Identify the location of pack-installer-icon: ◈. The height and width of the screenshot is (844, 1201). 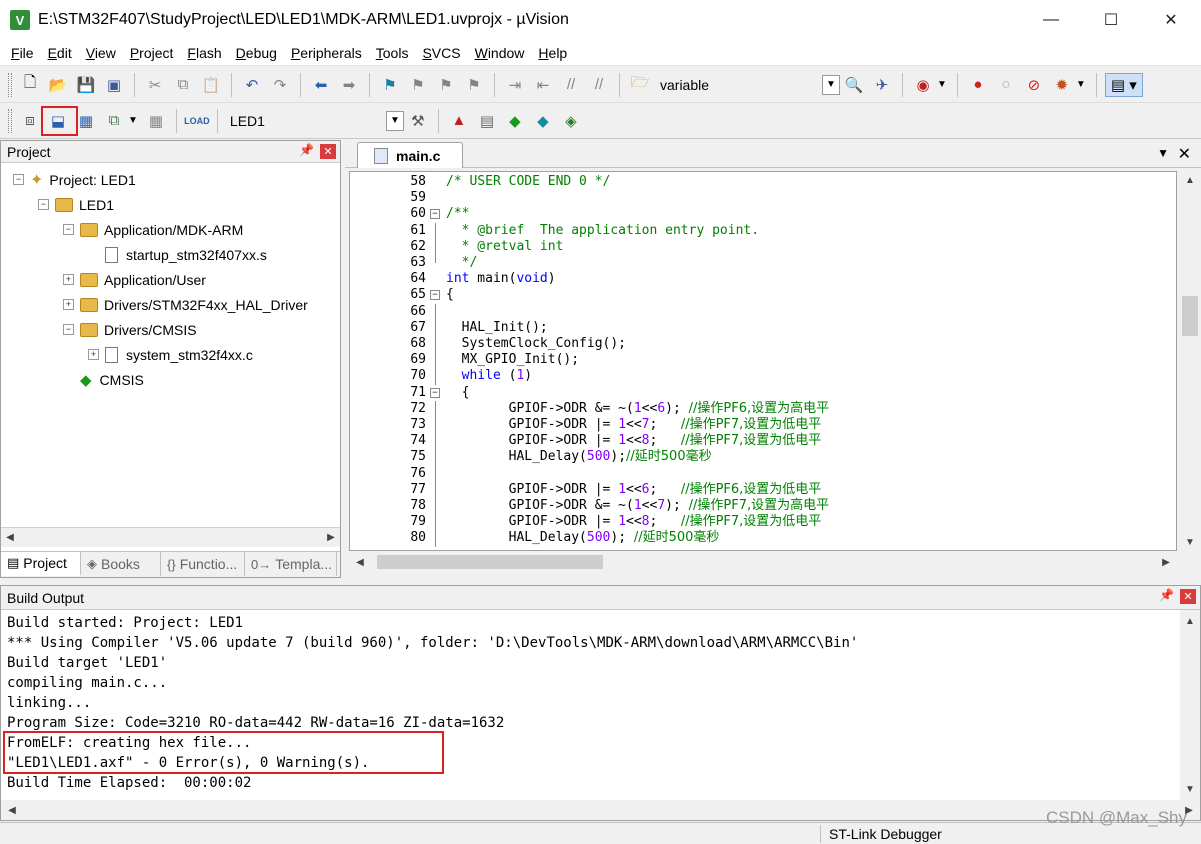
(571, 121).